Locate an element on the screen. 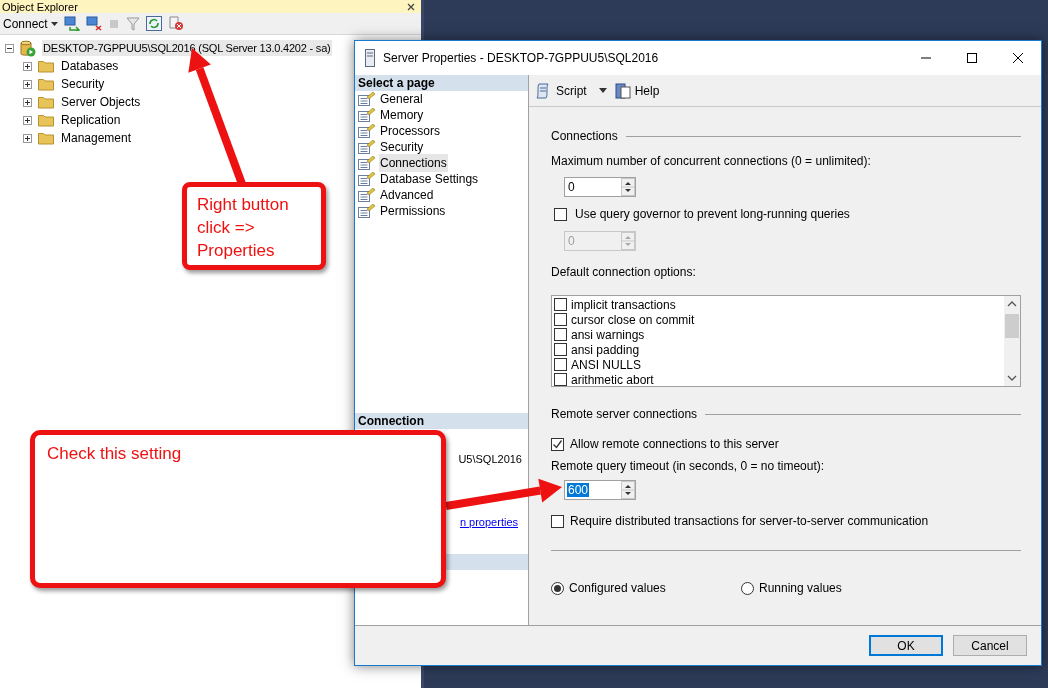 This screenshot has width=1048, height=688. checkbox-label: Allow remote connections to this server is located at coordinates (674, 444).